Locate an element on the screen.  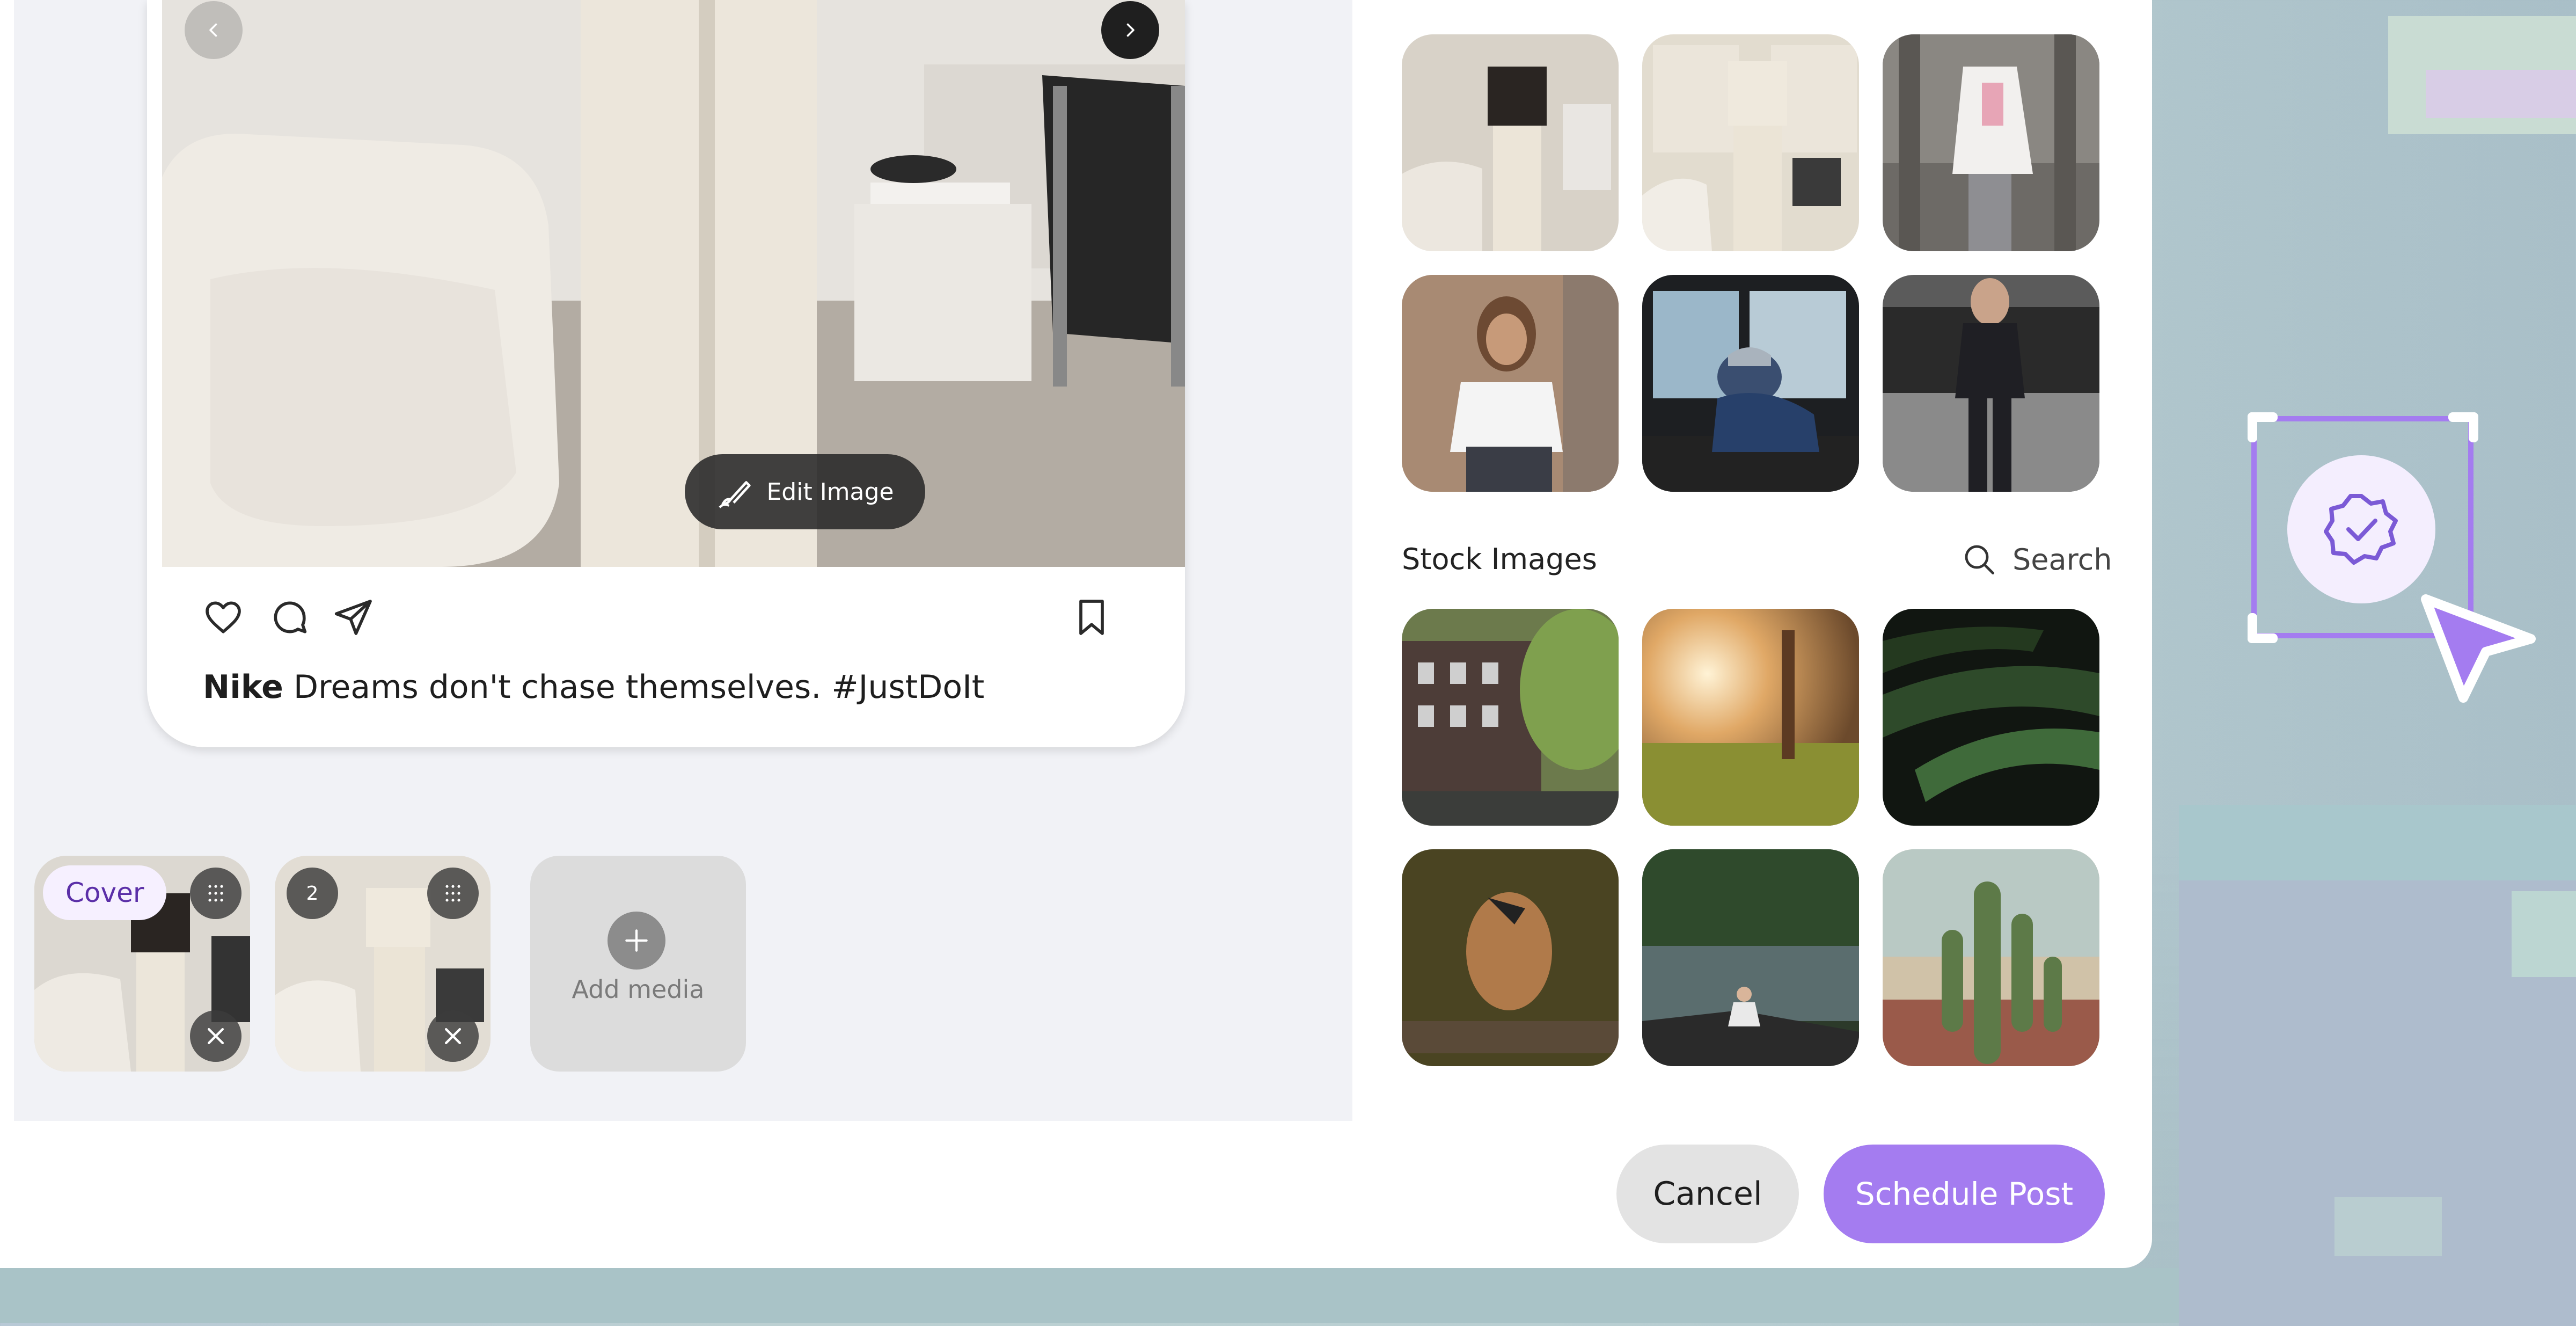
schedule-post-button: Schedule Post is located at coordinates (1964, 1194).